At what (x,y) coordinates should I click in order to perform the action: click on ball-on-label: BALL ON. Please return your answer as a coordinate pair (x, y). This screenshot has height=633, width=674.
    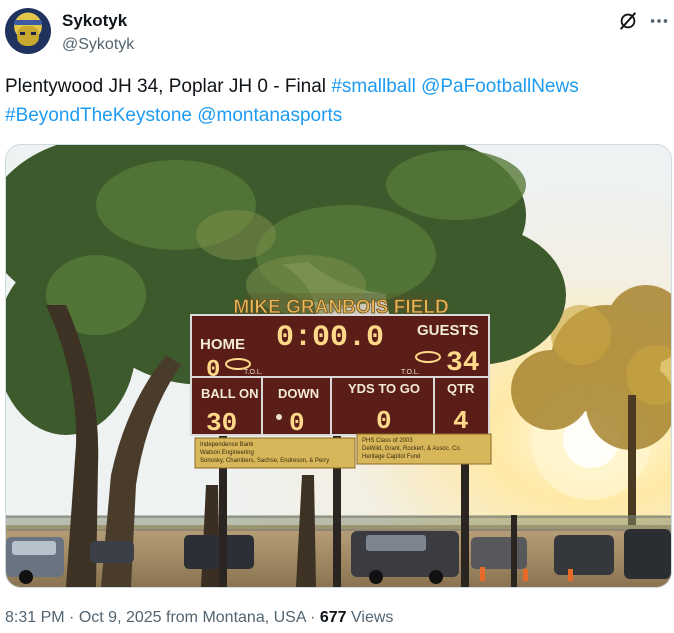
    Looking at the image, I should click on (230, 393).